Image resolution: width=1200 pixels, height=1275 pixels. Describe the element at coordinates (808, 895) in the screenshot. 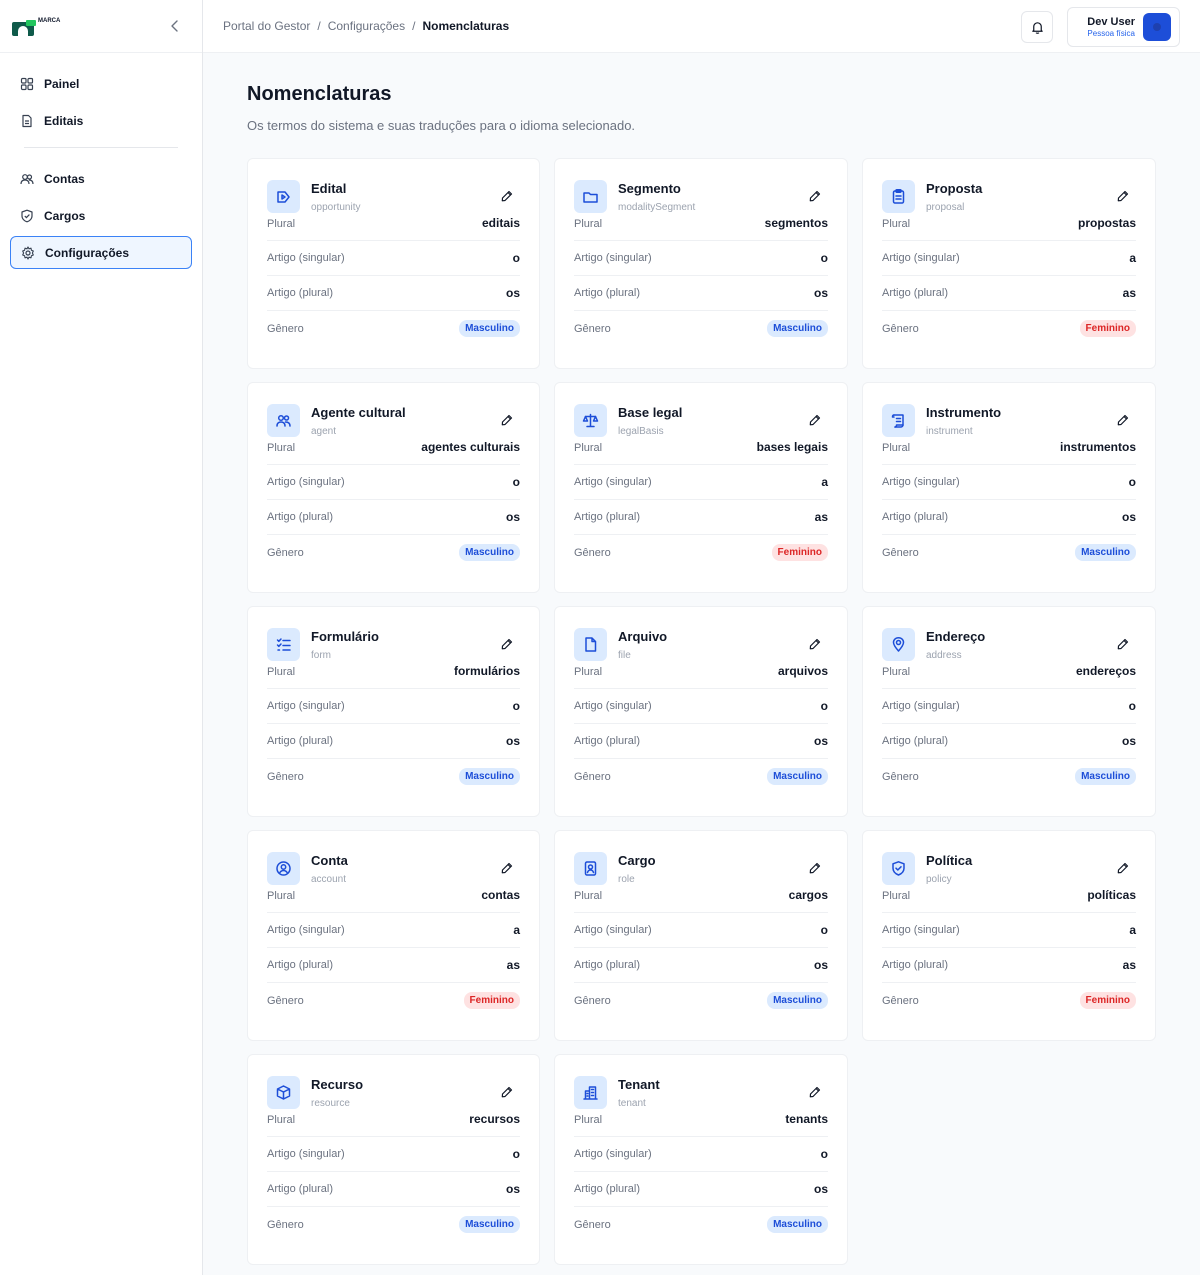

I see `plural-value: cargos` at that location.